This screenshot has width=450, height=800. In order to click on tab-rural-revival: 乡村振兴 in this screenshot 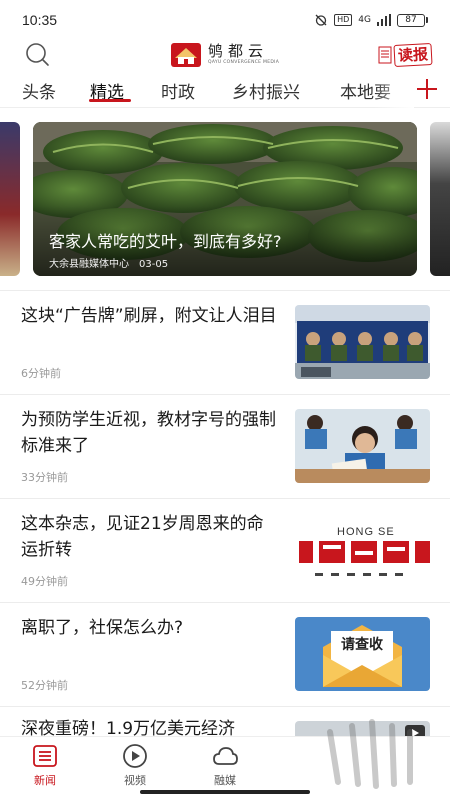, I will do `click(266, 90)`.